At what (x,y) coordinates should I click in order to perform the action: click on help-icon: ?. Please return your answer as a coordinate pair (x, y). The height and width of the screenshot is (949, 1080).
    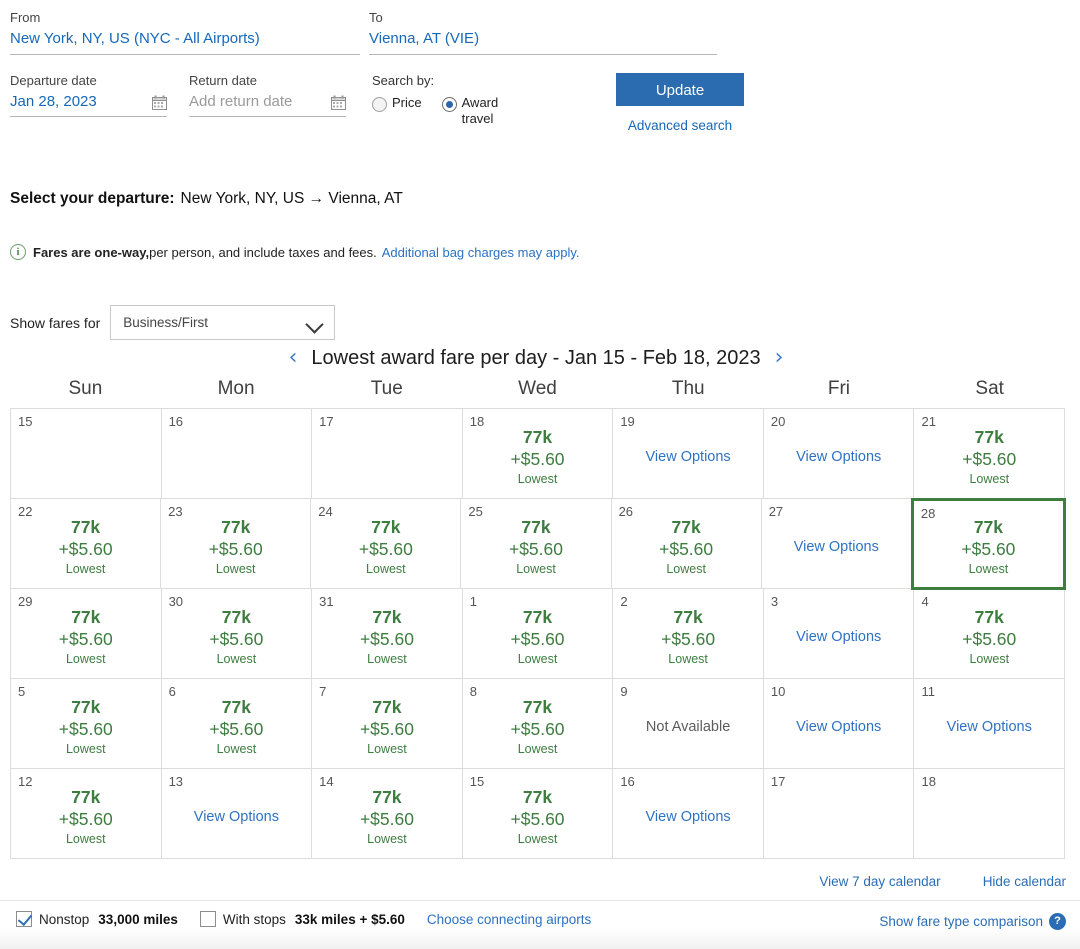
    Looking at the image, I should click on (1057, 921).